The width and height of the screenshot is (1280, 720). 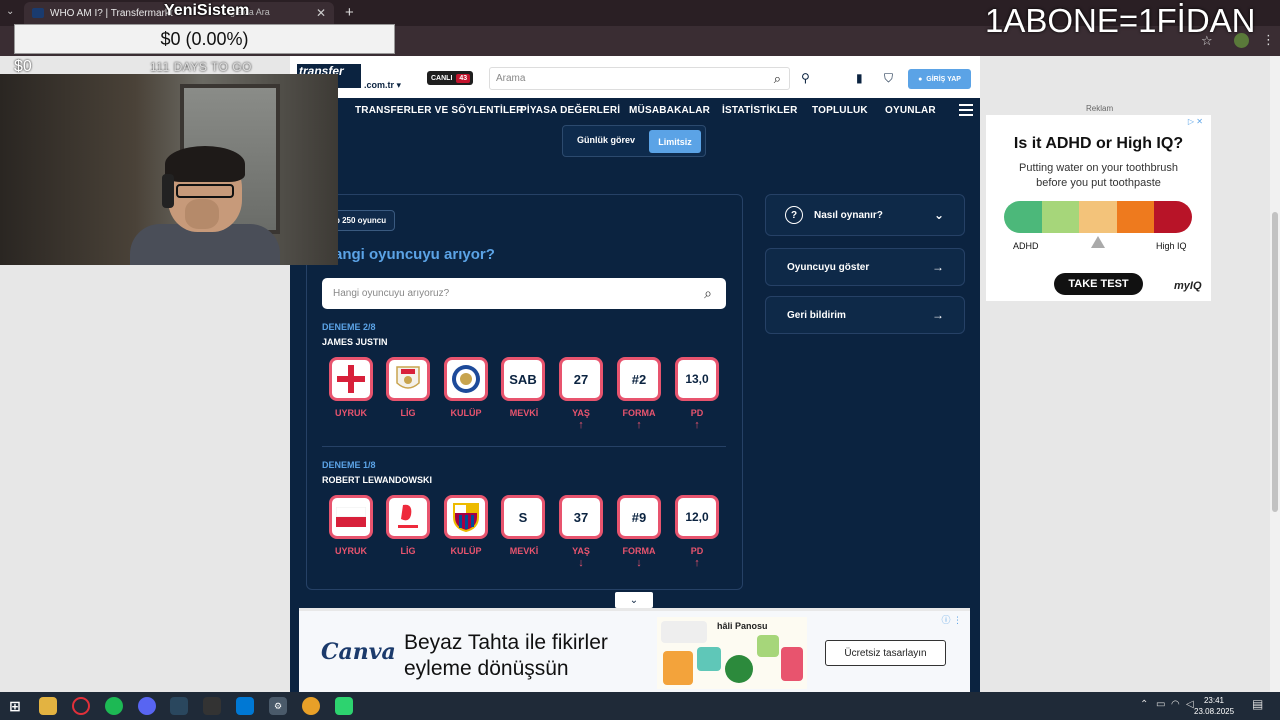 I want to click on canva-logo: Canva, so click(x=358, y=652).